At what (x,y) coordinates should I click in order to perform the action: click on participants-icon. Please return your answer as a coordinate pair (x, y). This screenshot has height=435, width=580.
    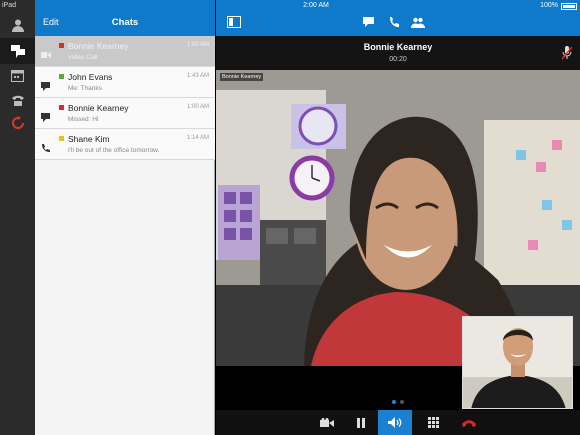
    Looking at the image, I should click on (418, 22).